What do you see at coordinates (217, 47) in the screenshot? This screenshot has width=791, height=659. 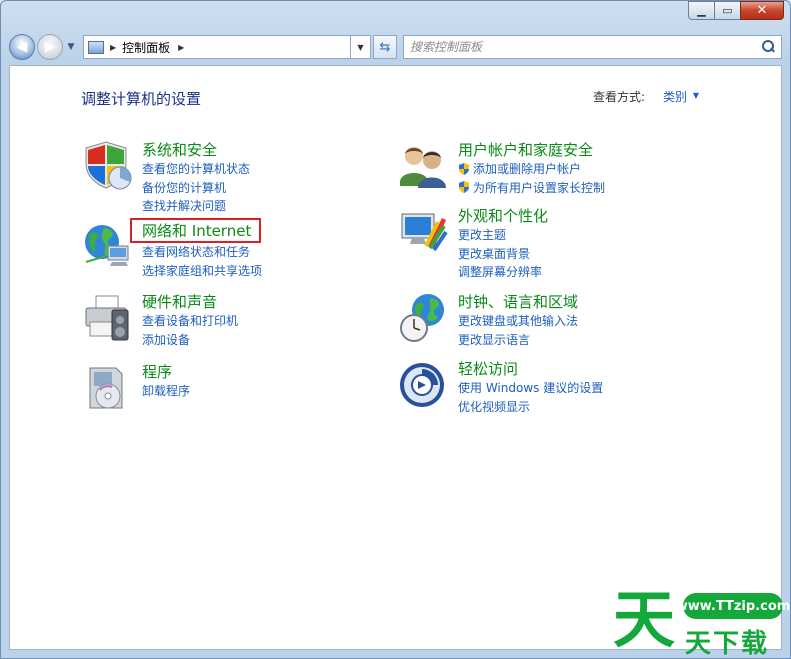 I see `address-bar: ▶ 控制面板 ▶` at bounding box center [217, 47].